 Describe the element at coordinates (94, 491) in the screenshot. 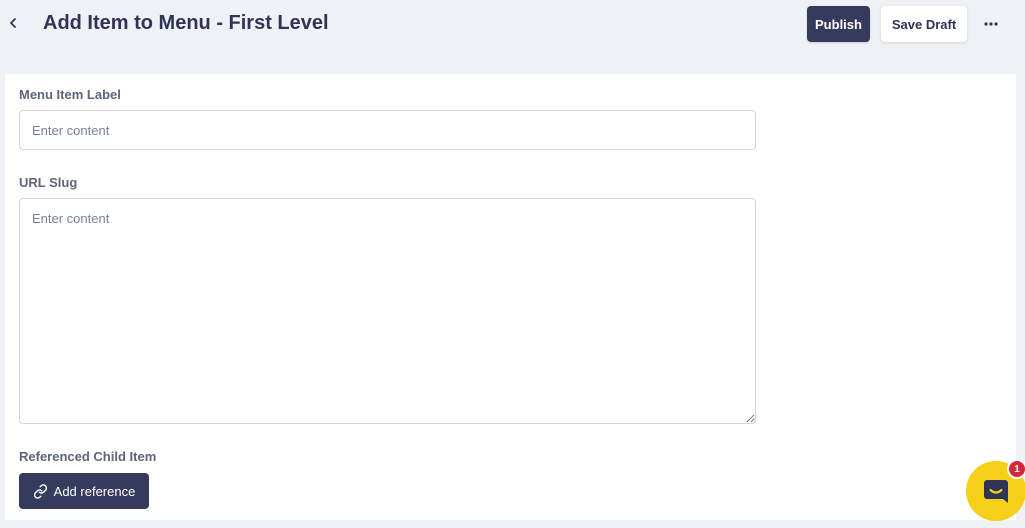

I see `add-reference-label: Add reference` at that location.